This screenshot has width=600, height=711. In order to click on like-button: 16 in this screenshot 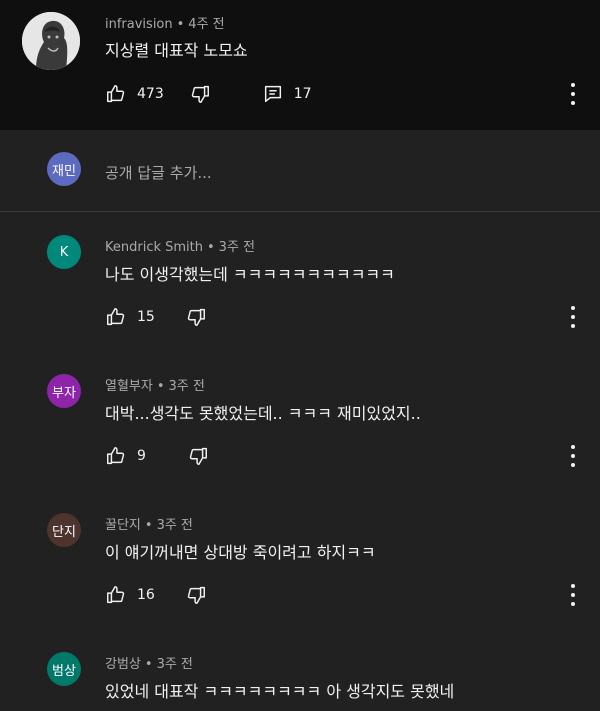, I will do `click(130, 595)`.